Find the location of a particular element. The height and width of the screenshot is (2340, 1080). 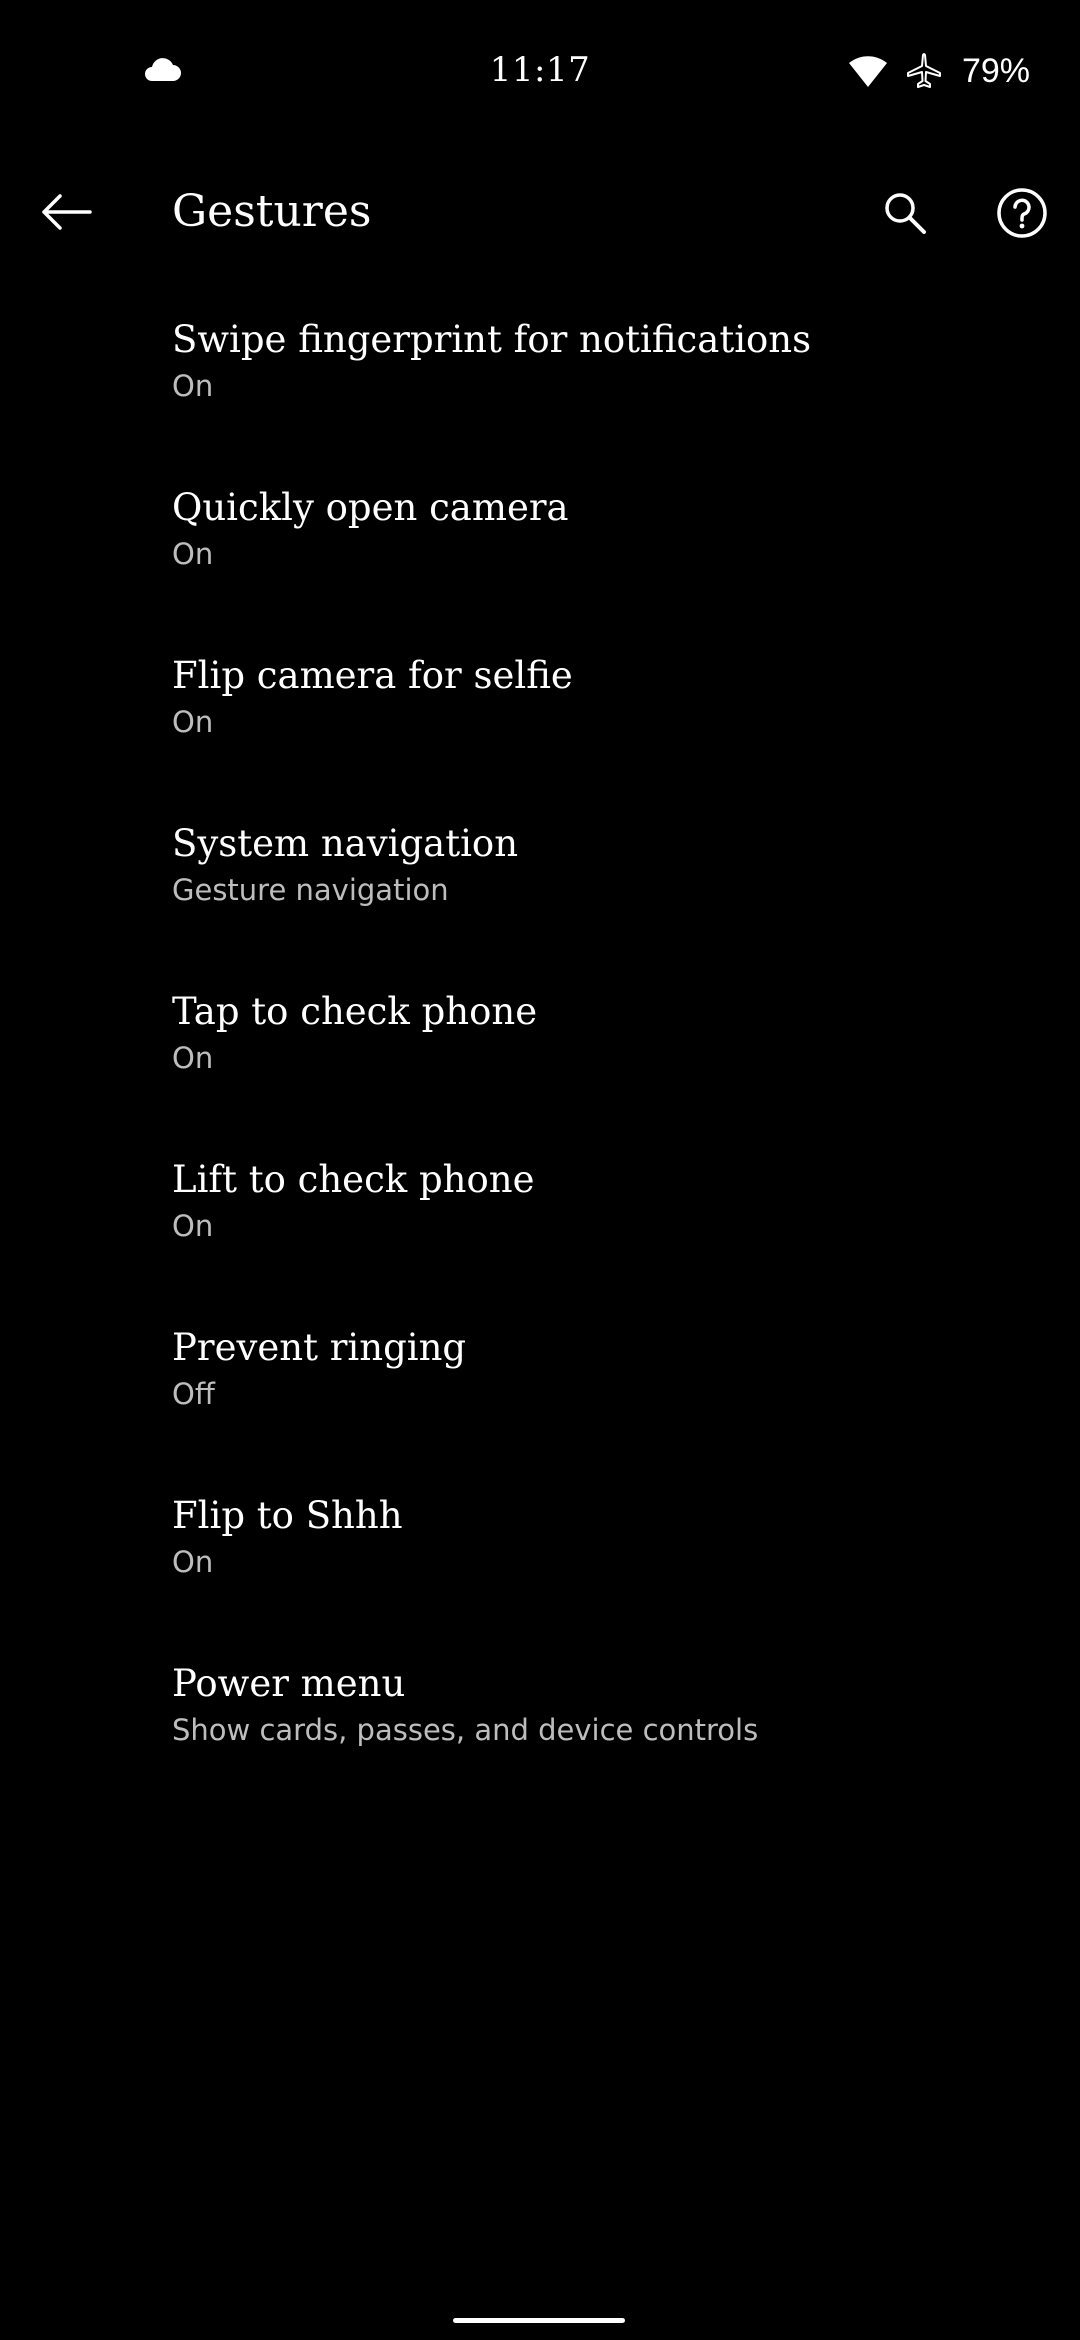

status-bar: 11:17 79% is located at coordinates (540, 70).